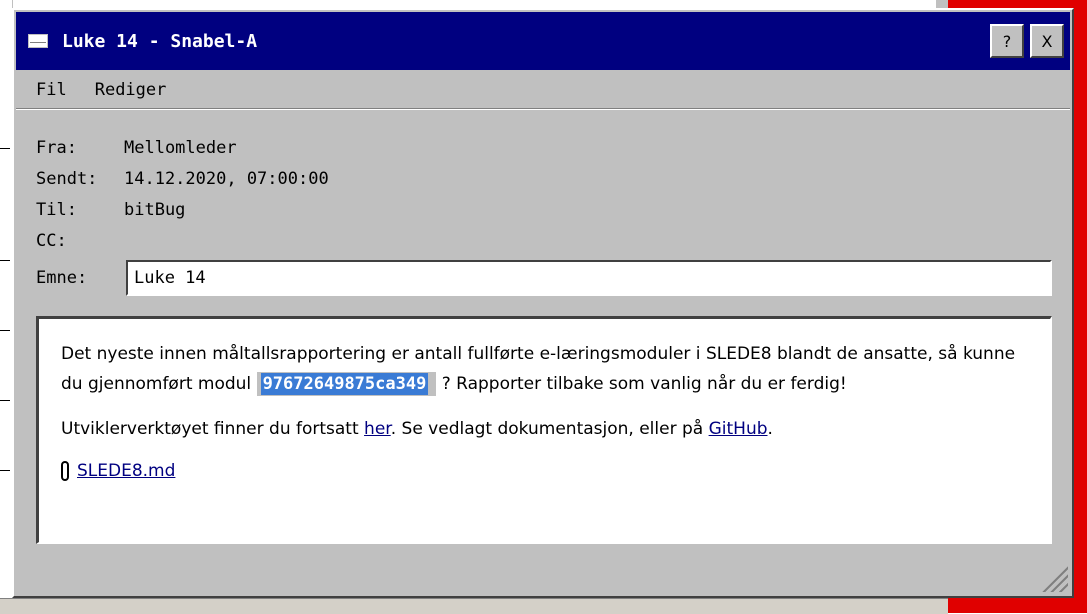 The height and width of the screenshot is (614, 1087). I want to click on dev-tool-link: her, so click(377, 429).